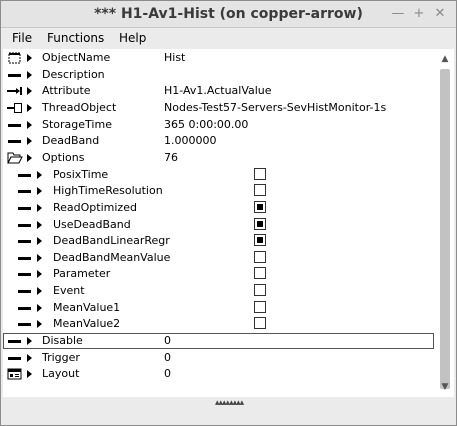 The height and width of the screenshot is (426, 457). I want to click on attribute-value: H1-Av1.ActualValue, so click(218, 90).